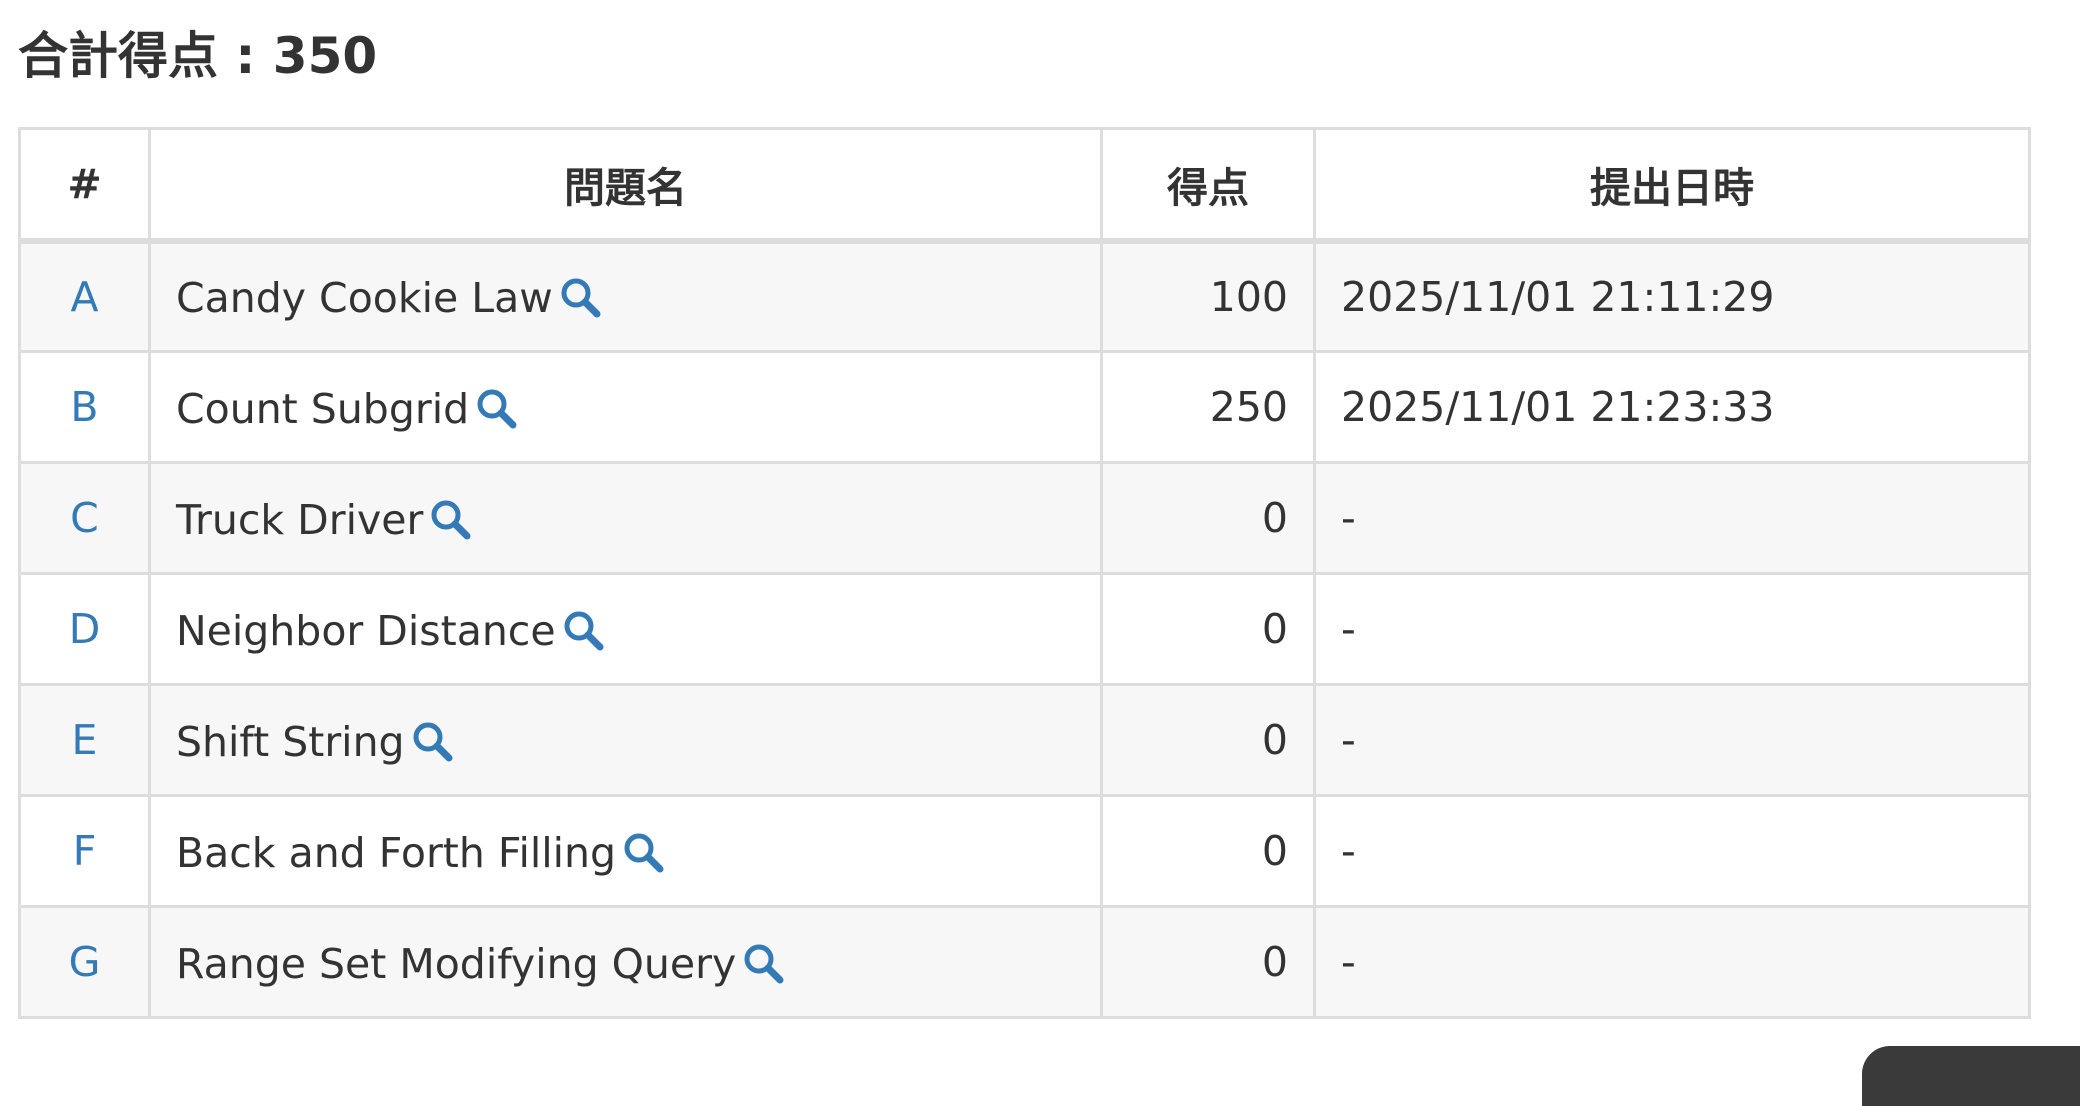 The height and width of the screenshot is (1106, 2080). What do you see at coordinates (198, 56) in the screenshot?
I see `total-score-heading: 合計得点 : 350` at bounding box center [198, 56].